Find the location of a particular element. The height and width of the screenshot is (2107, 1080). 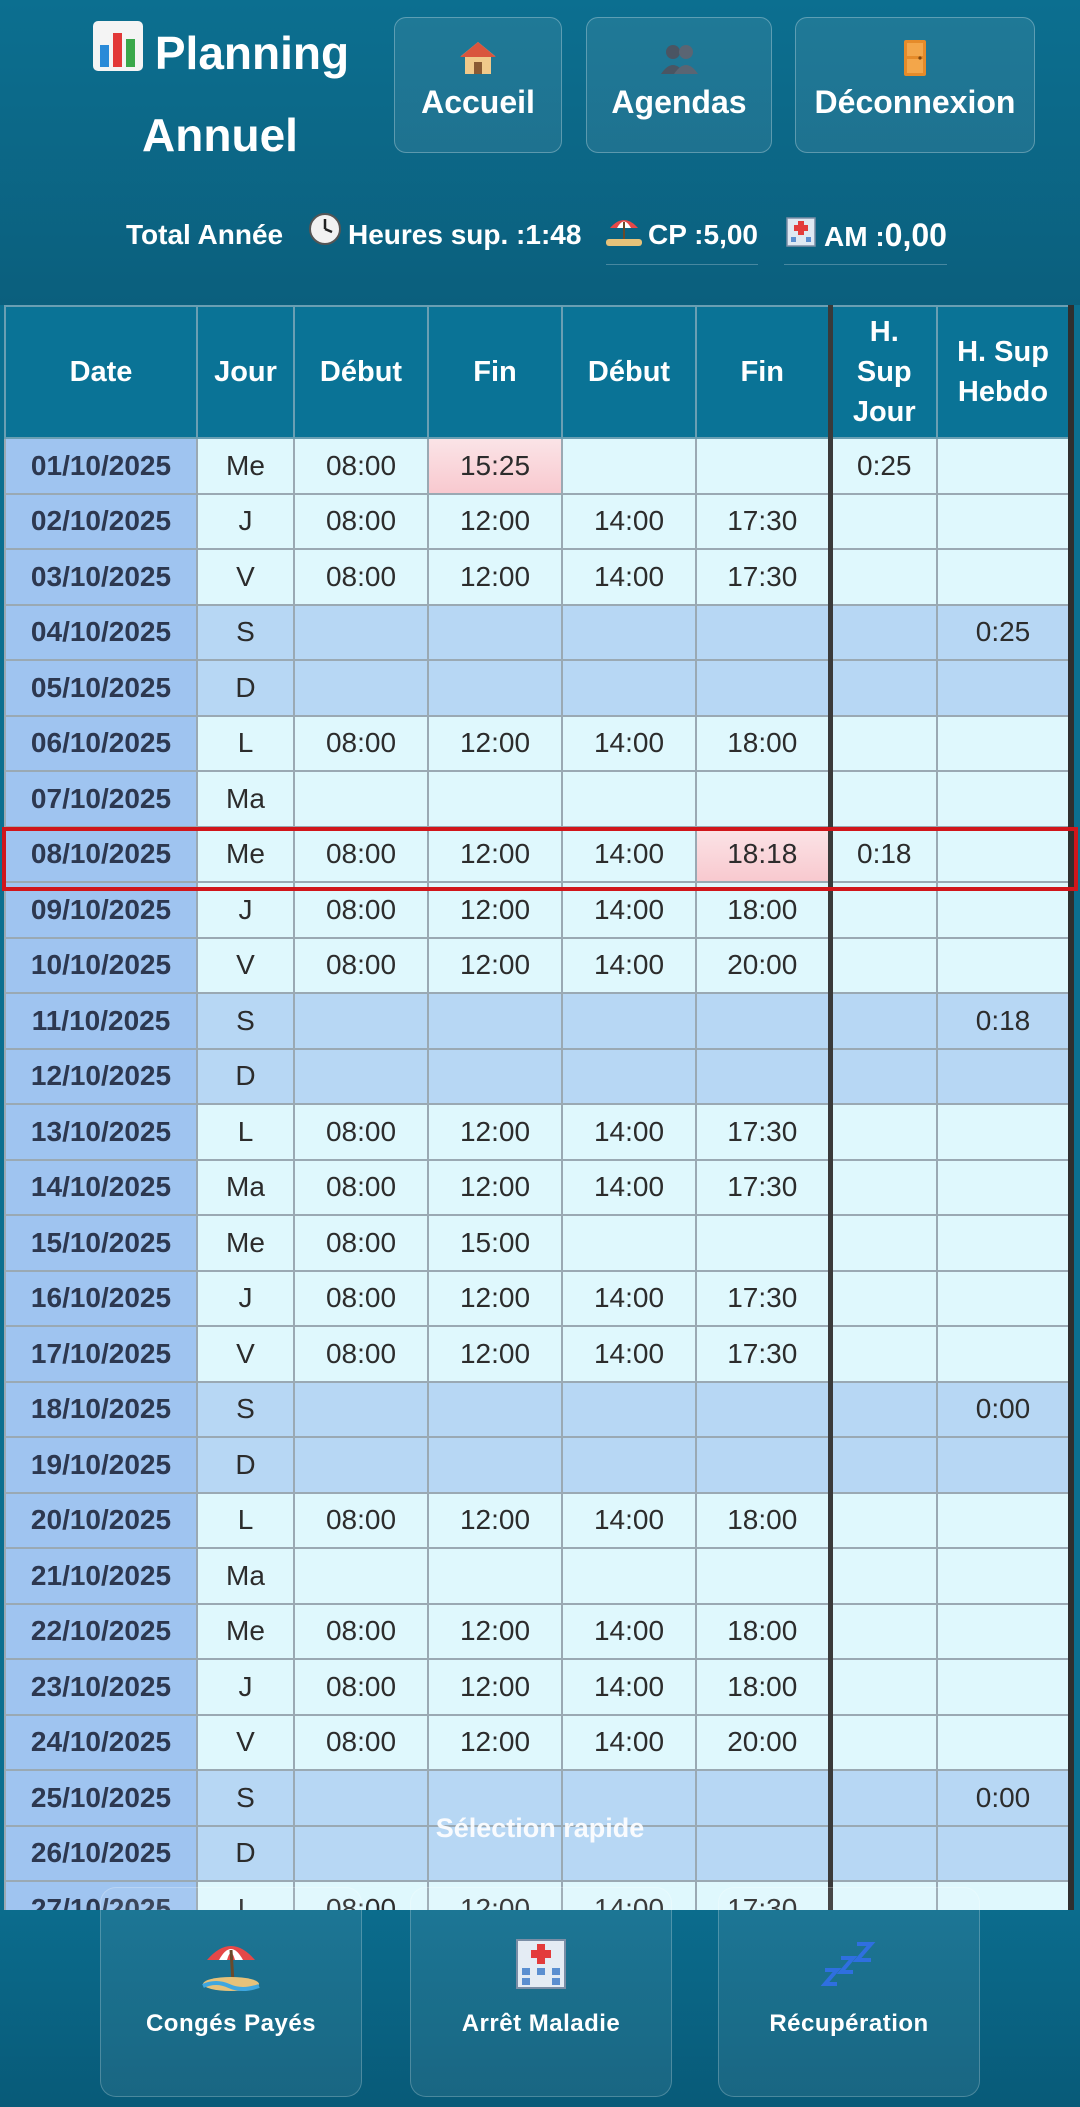

table-row: 09/10/2025 J 08:00 12:00 14:00 18:00 is located at coordinates (537, 910).